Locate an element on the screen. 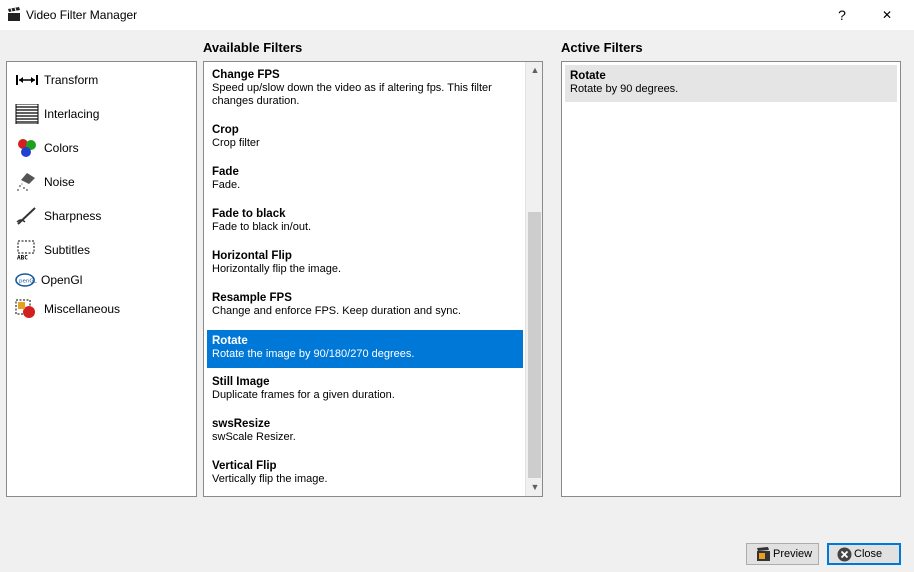 This screenshot has width=914, height=572. filter-name: Resample FPS is located at coordinates (252, 298).